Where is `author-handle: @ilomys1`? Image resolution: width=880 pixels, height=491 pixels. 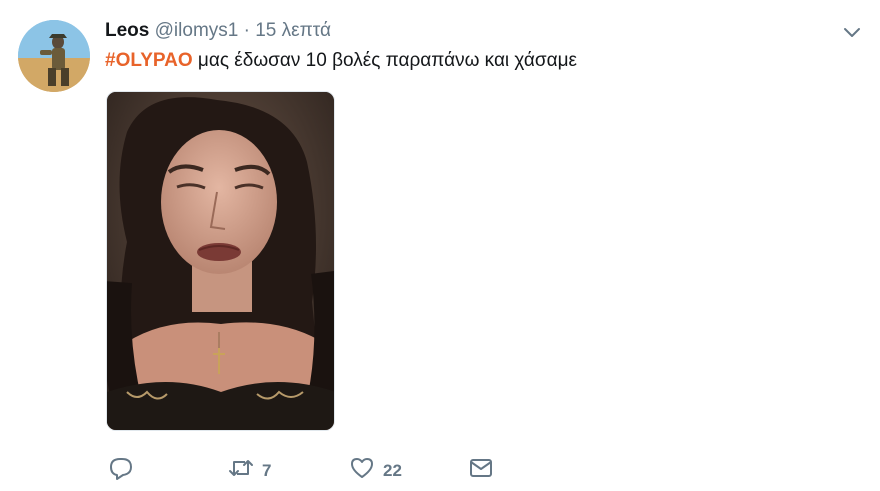
author-handle: @ilomys1 is located at coordinates (197, 30).